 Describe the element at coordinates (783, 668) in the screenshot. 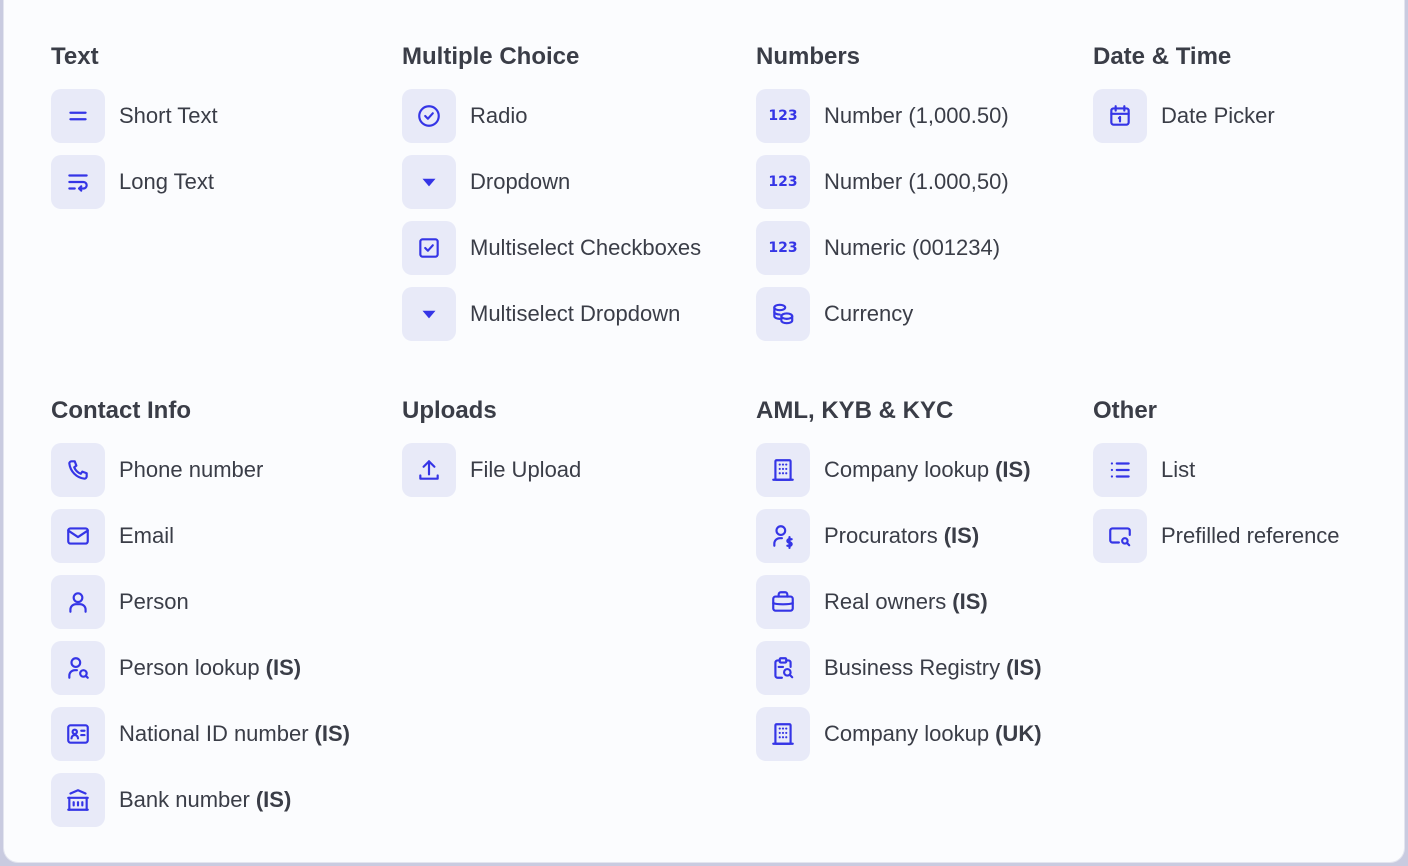

I see `clipboard-search-icon` at that location.